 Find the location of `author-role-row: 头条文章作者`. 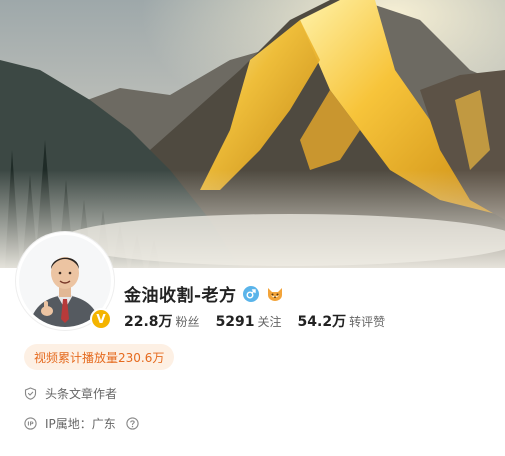

author-role-row: 头条文章作者 is located at coordinates (70, 393).